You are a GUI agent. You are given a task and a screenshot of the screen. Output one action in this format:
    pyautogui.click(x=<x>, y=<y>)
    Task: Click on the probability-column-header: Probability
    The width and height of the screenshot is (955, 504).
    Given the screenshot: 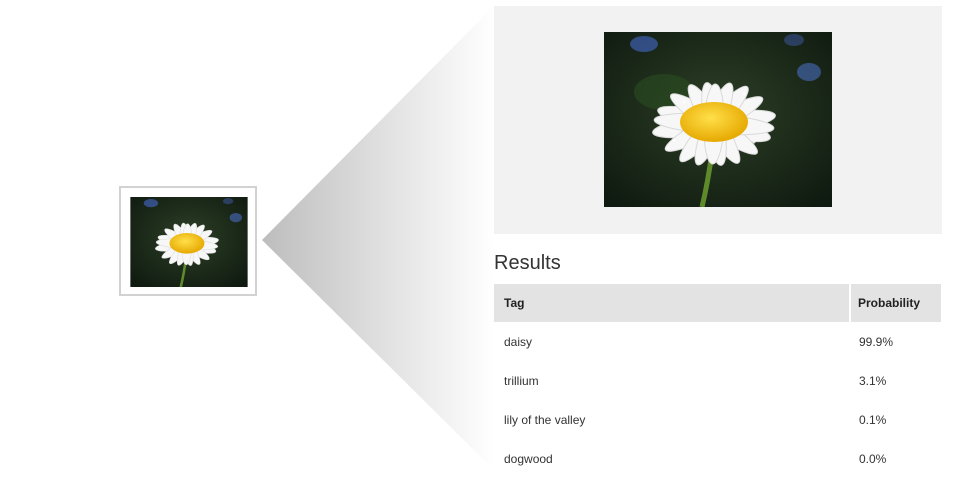 What is the action you would take?
    pyautogui.click(x=895, y=303)
    